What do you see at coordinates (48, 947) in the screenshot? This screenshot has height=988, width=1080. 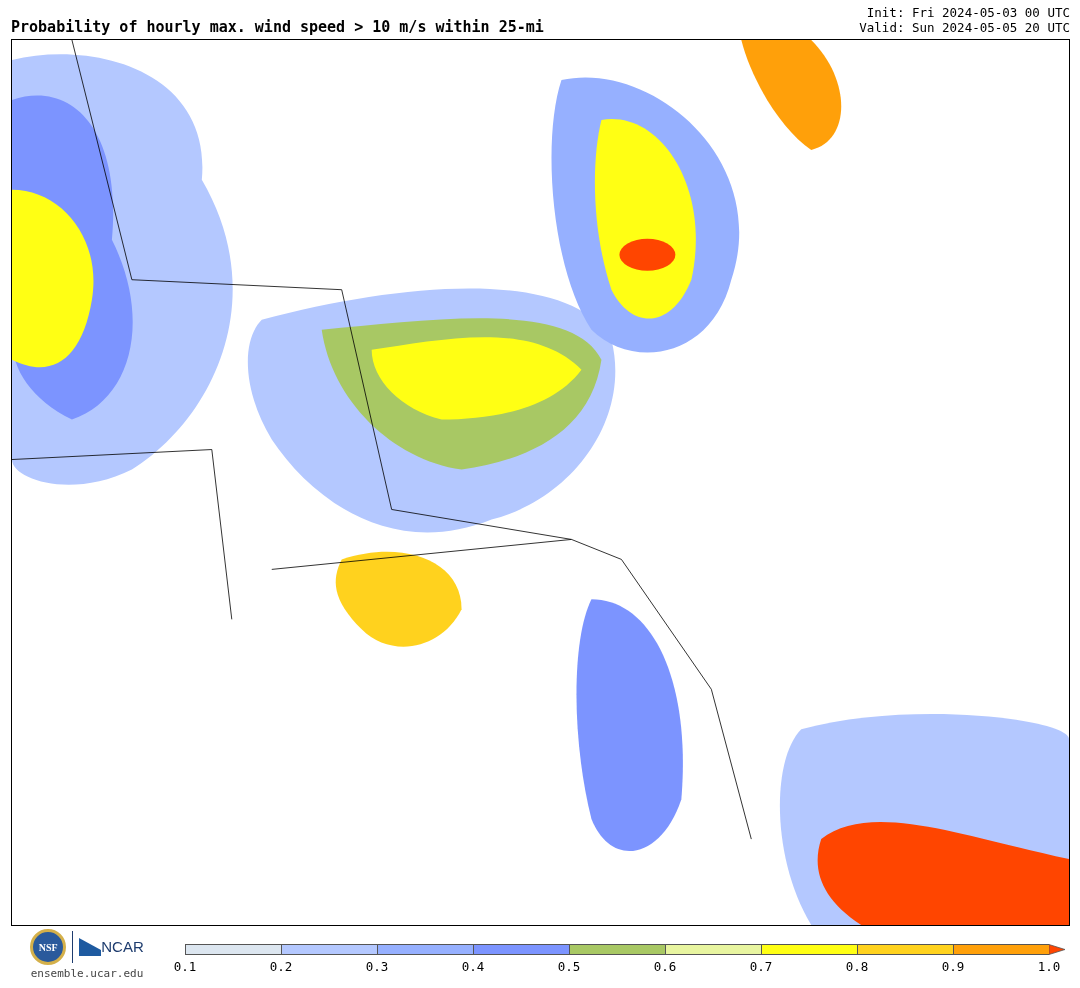 I see `nsf-logo: NSF` at bounding box center [48, 947].